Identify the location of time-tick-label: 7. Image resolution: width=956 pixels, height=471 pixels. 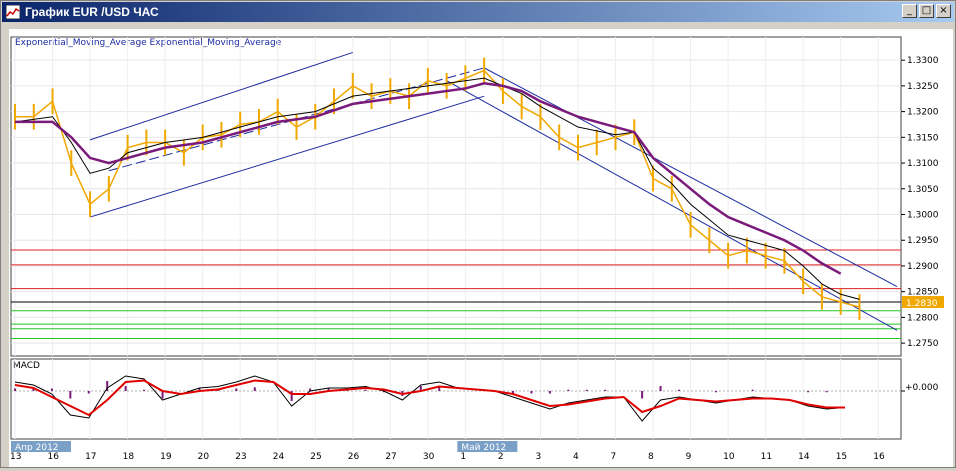
(614, 457).